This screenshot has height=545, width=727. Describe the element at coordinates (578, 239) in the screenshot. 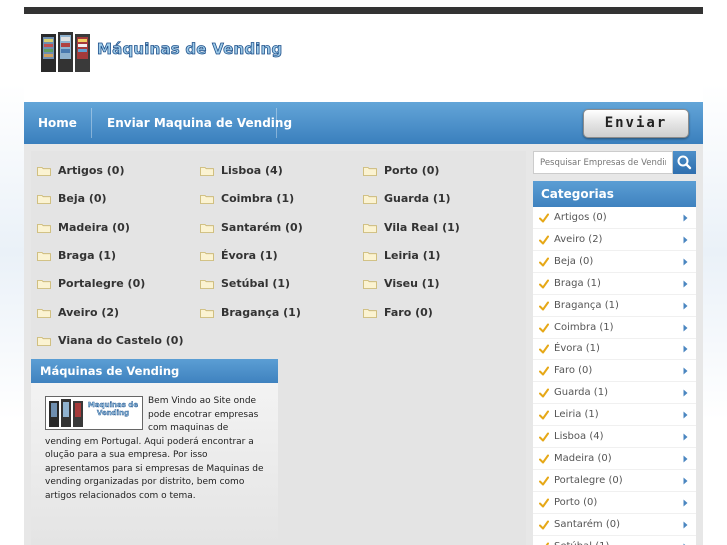

I see `sidebar-category-label: Aveiro (2)` at that location.